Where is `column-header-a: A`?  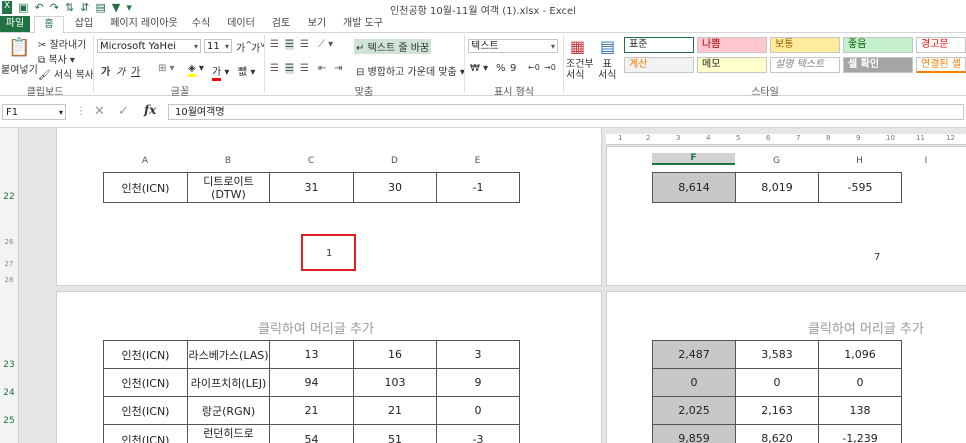
column-header-a: A is located at coordinates (145, 161).